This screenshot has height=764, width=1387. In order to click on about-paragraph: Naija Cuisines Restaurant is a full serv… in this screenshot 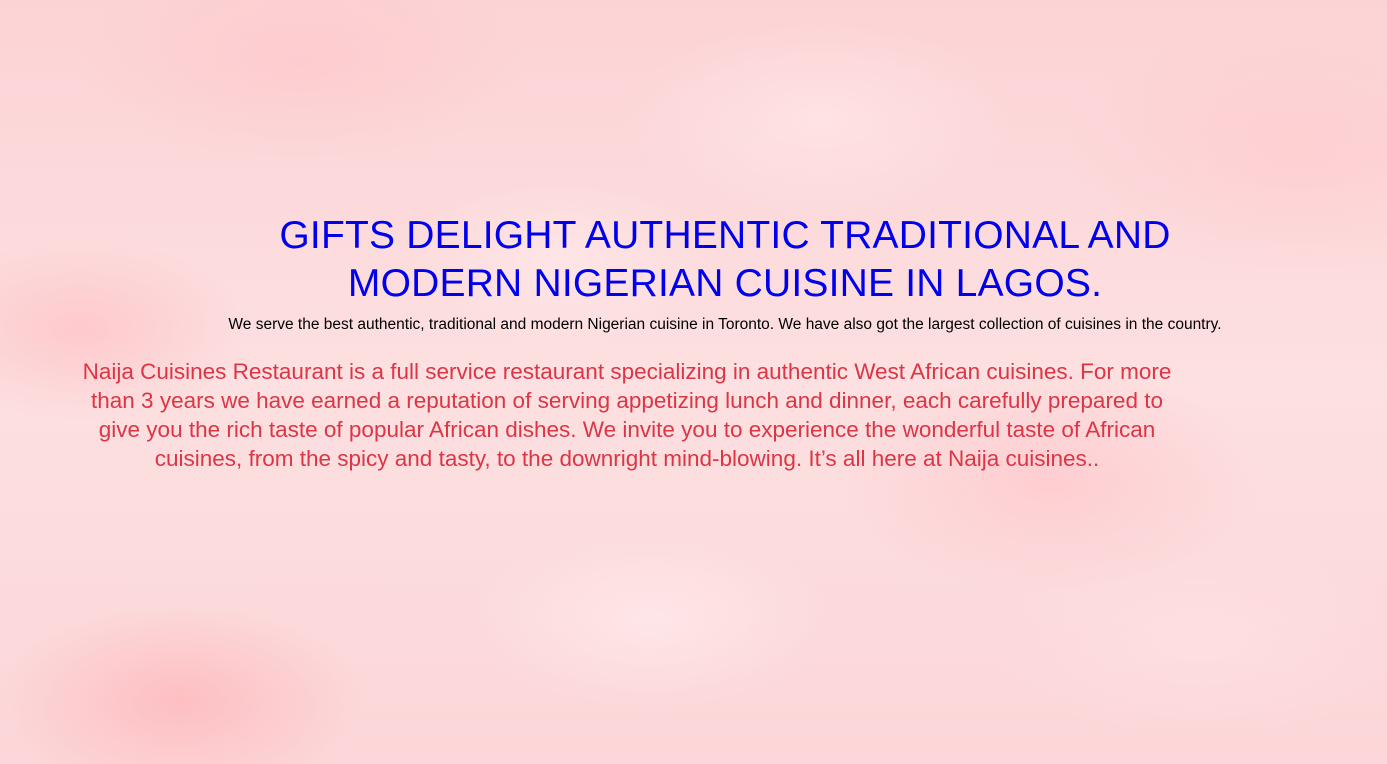, I will do `click(627, 415)`.